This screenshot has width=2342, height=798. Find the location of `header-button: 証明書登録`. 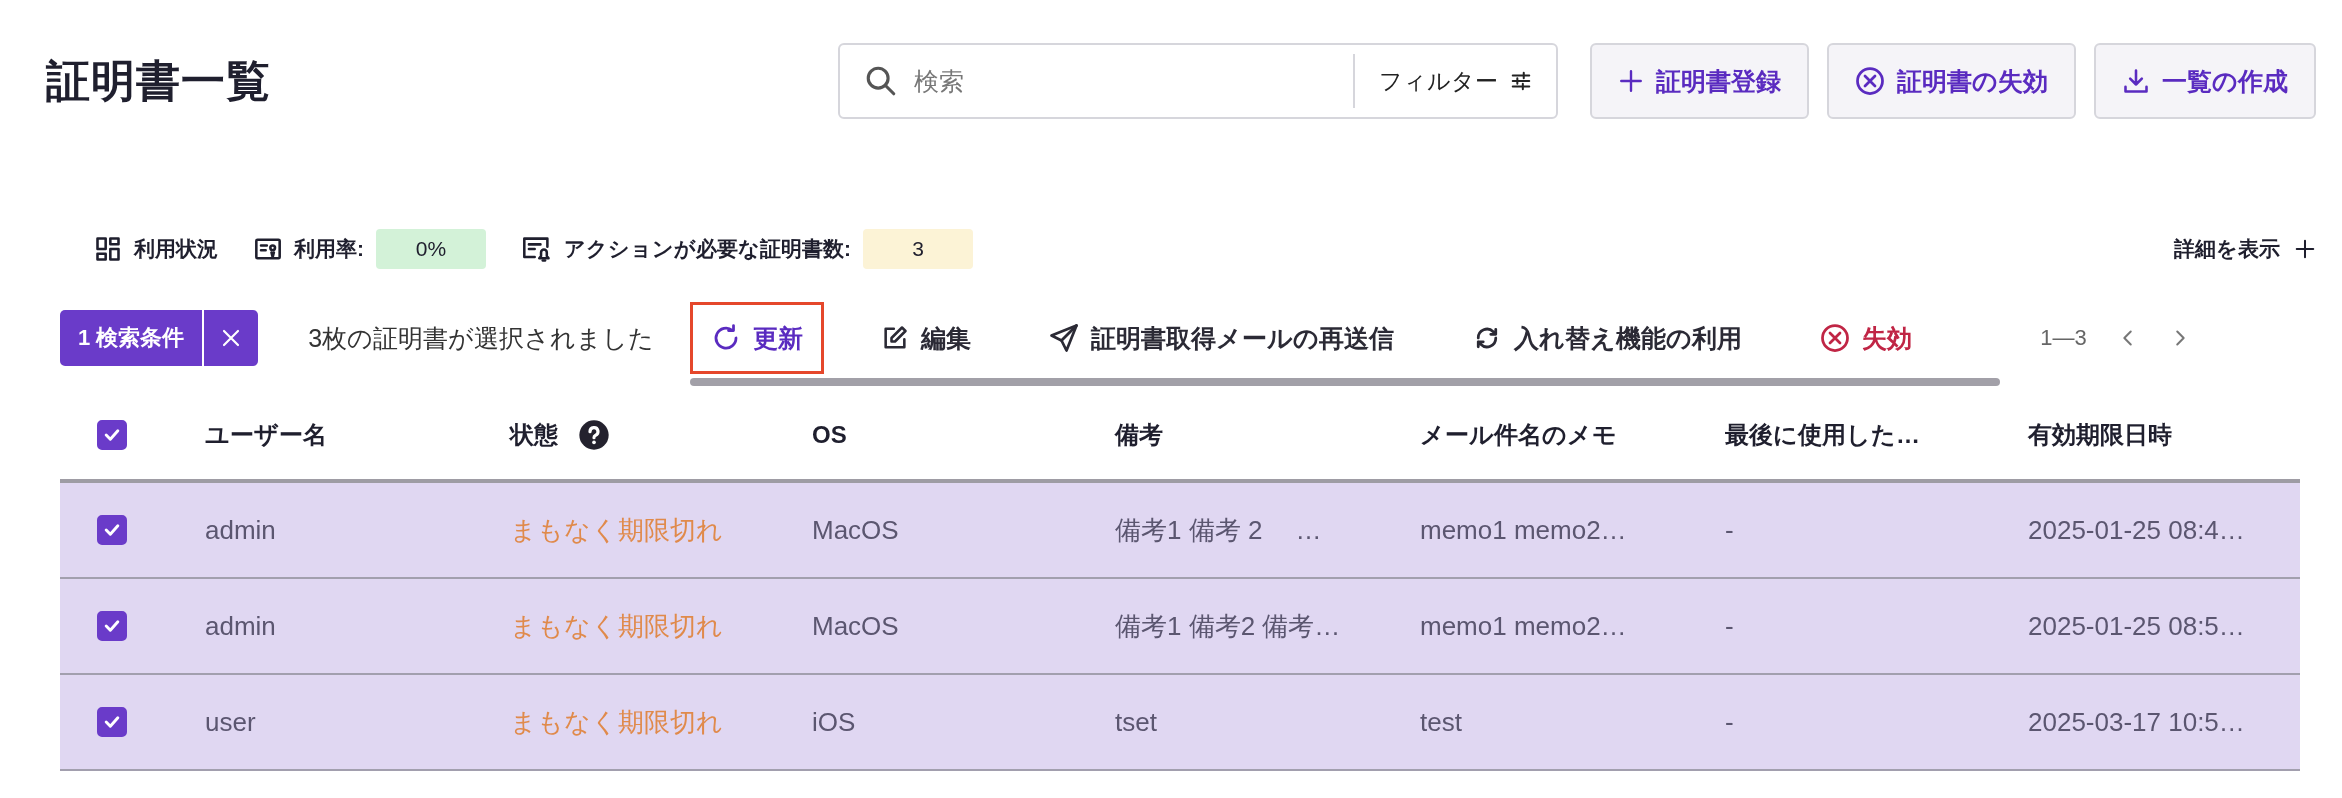

header-button: 証明書登録 is located at coordinates (1699, 81).